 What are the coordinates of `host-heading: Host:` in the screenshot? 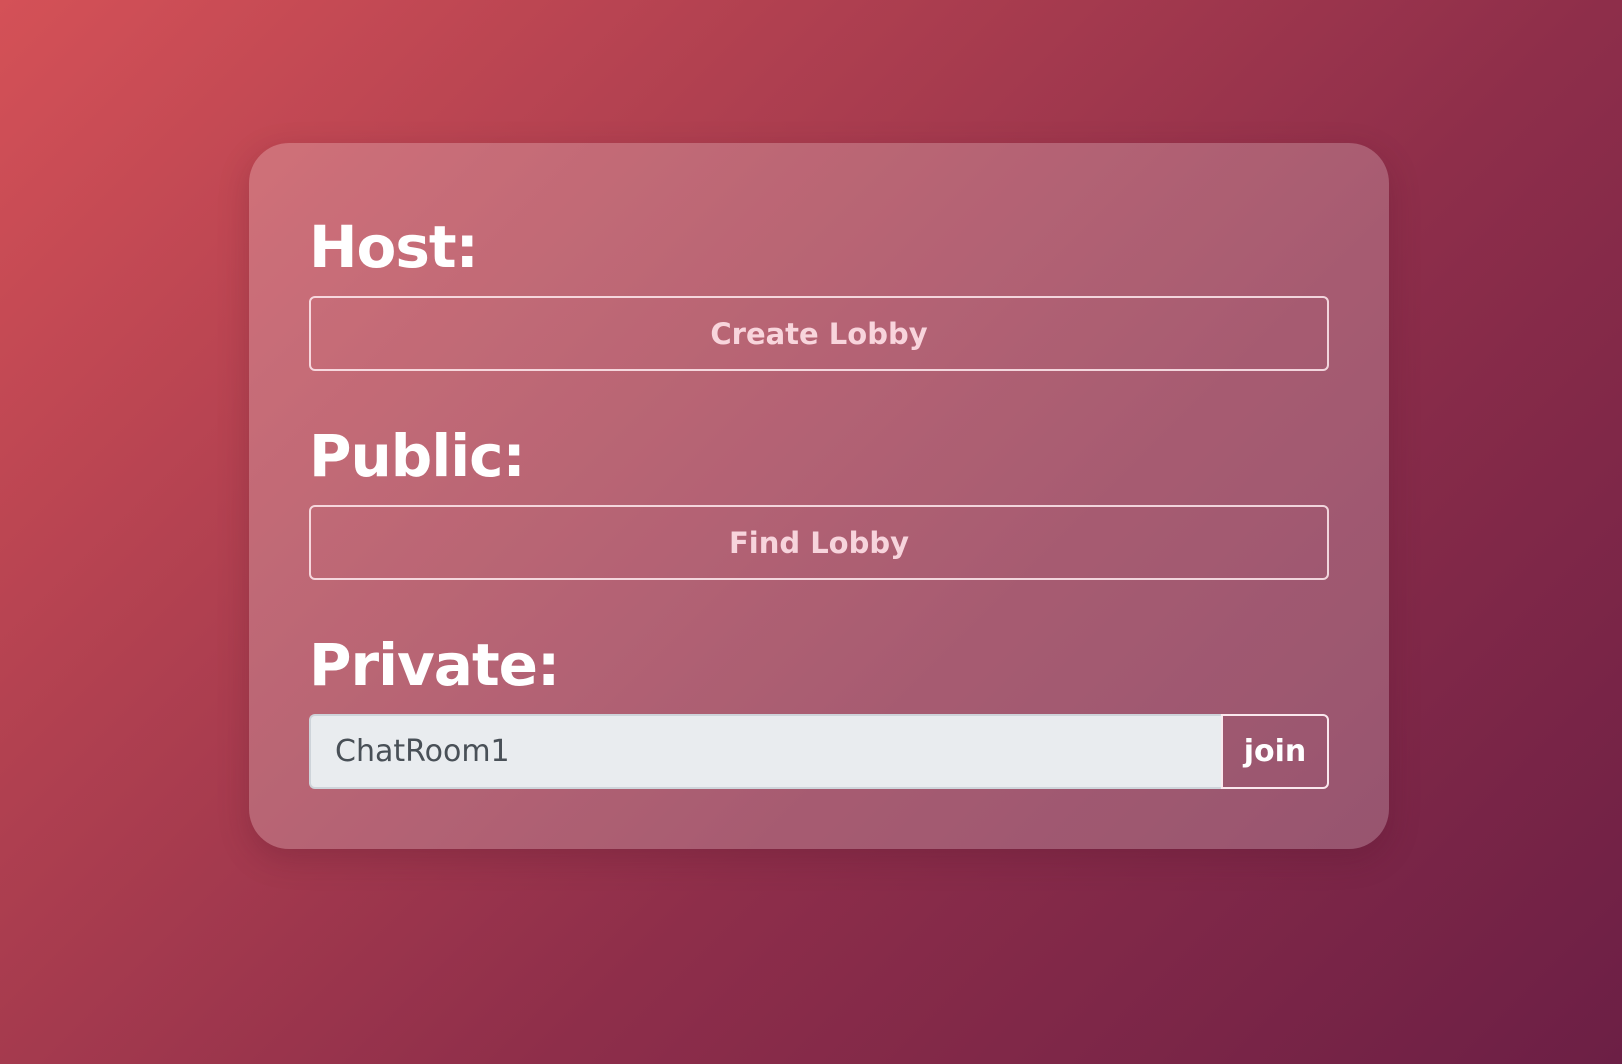 It's located at (394, 247).